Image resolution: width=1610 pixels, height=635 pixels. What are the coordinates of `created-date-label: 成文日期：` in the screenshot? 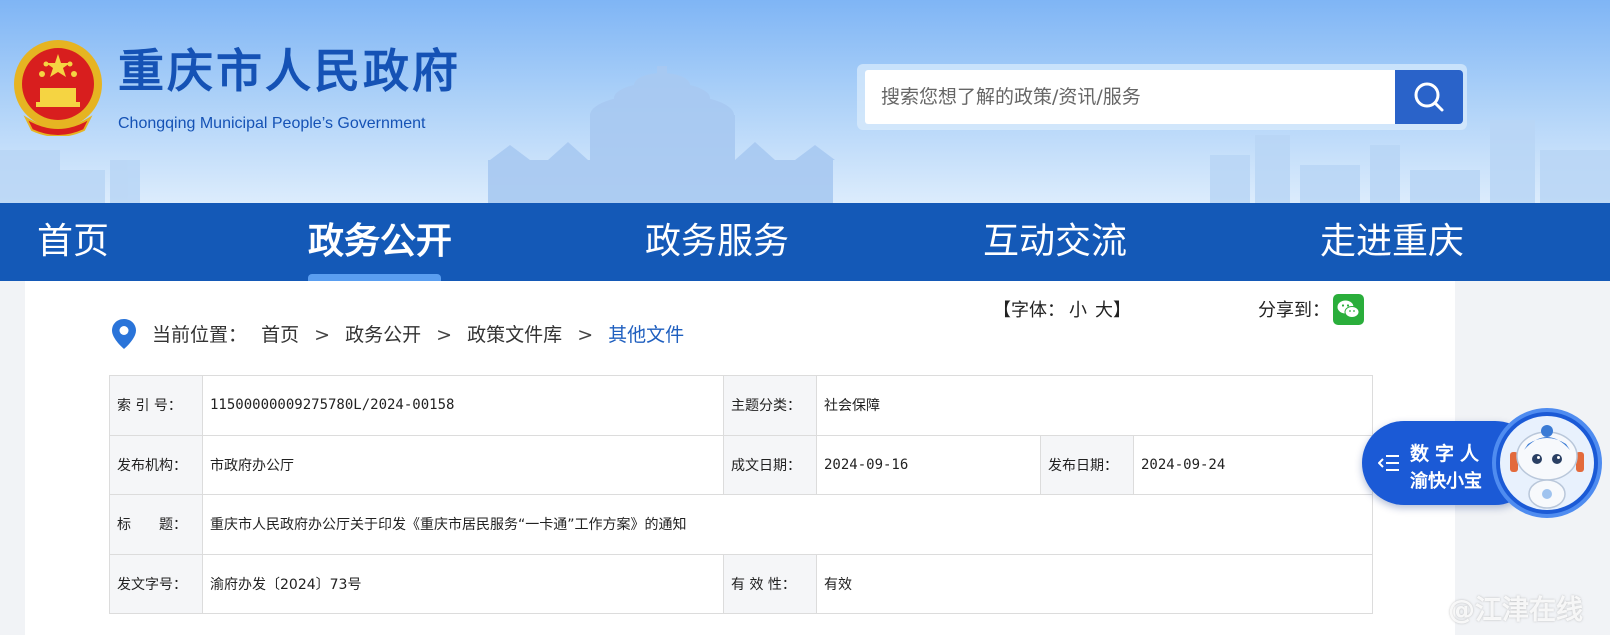 It's located at (770, 464).